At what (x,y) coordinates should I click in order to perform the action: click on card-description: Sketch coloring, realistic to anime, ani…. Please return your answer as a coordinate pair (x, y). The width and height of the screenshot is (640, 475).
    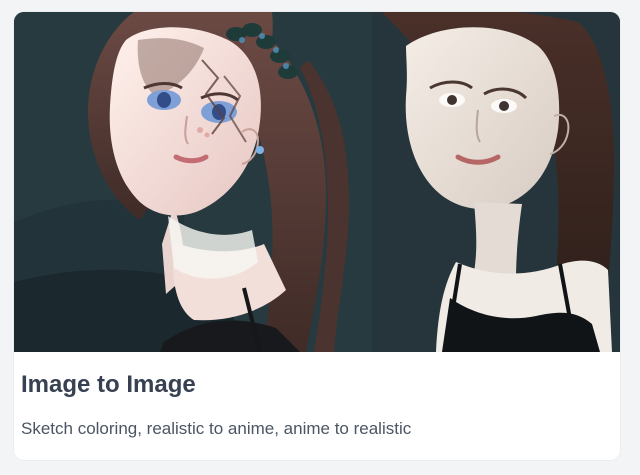
    Looking at the image, I should click on (216, 428).